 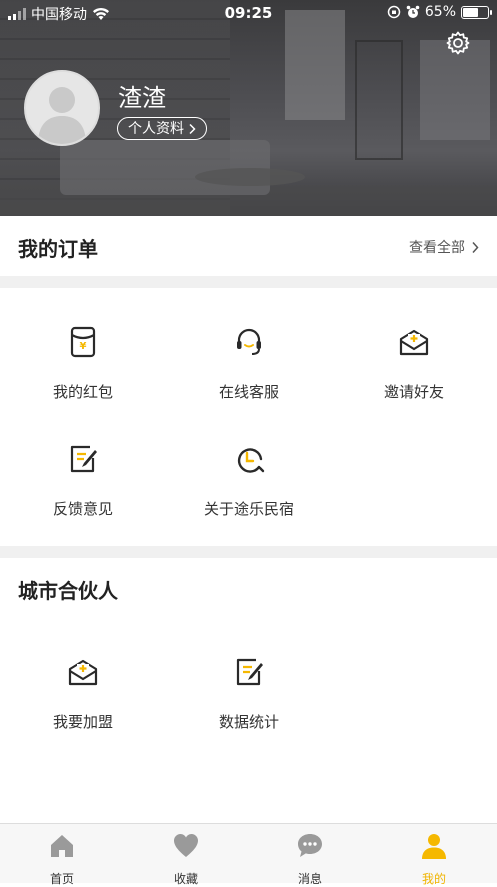 What do you see at coordinates (249, 480) in the screenshot?
I see `grid-item-about: 关于途乐民宿` at bounding box center [249, 480].